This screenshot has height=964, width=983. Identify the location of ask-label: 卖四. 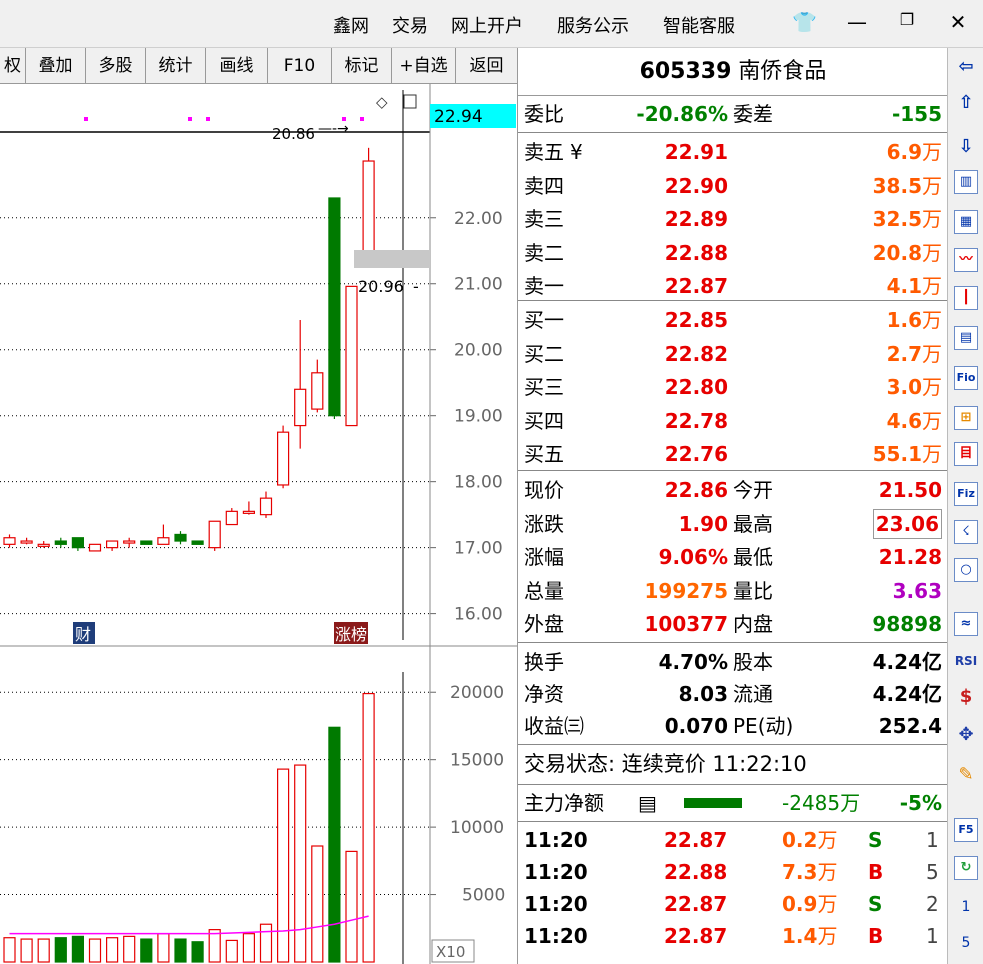
(544, 185).